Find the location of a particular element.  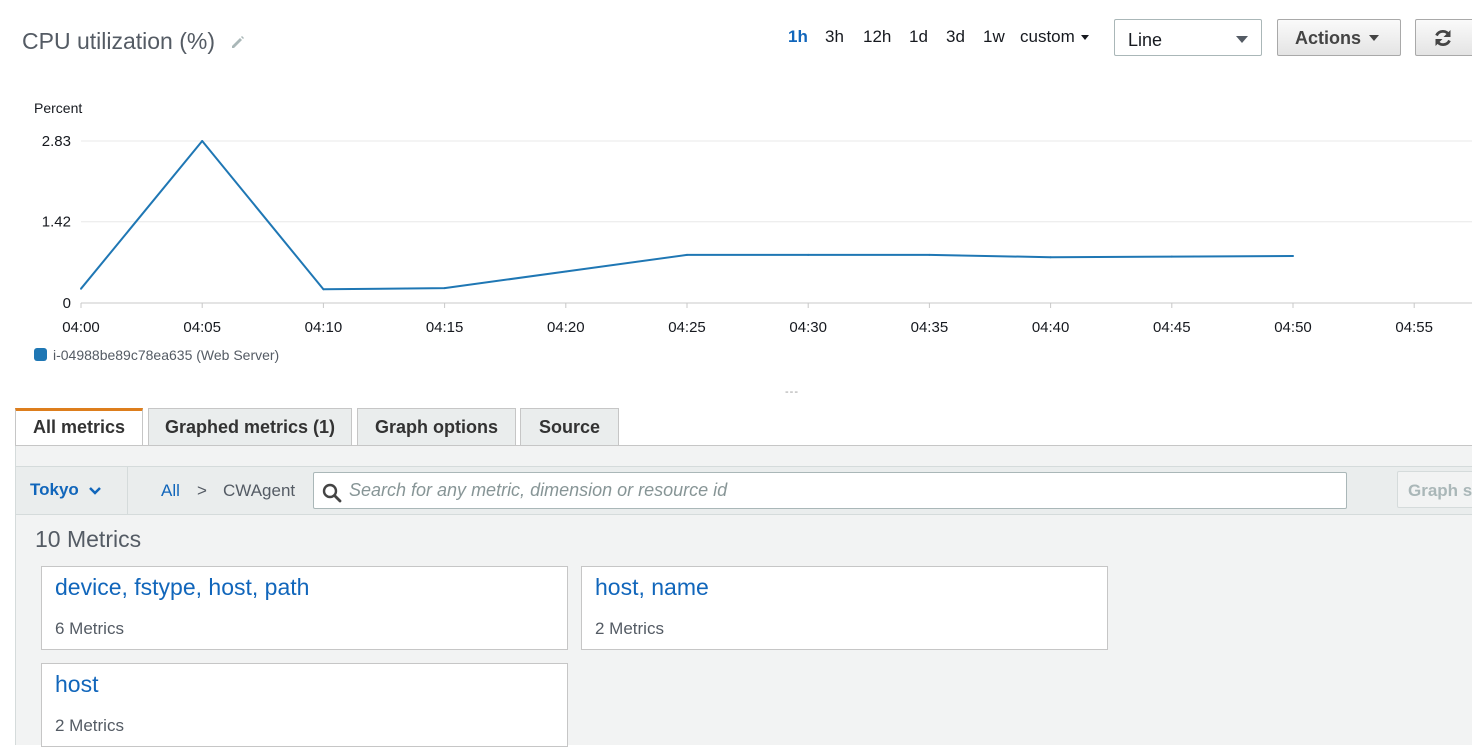

actions-button: Actions is located at coordinates (1339, 37).